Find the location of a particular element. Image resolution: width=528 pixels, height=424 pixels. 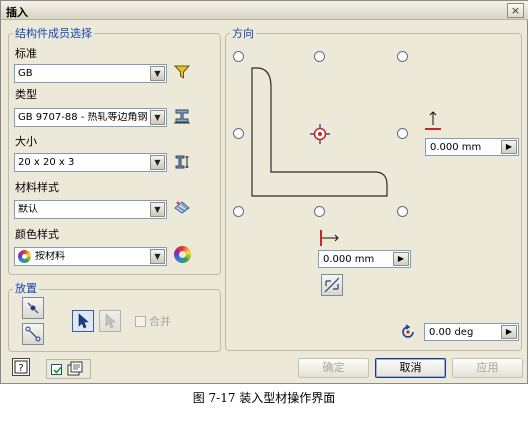

beam-type-icon is located at coordinates (182, 116).